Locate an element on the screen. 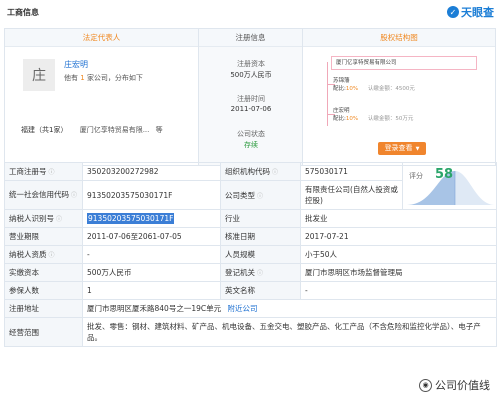  field-label: 统一社会信用代码 ⓘ is located at coordinates (43, 195).